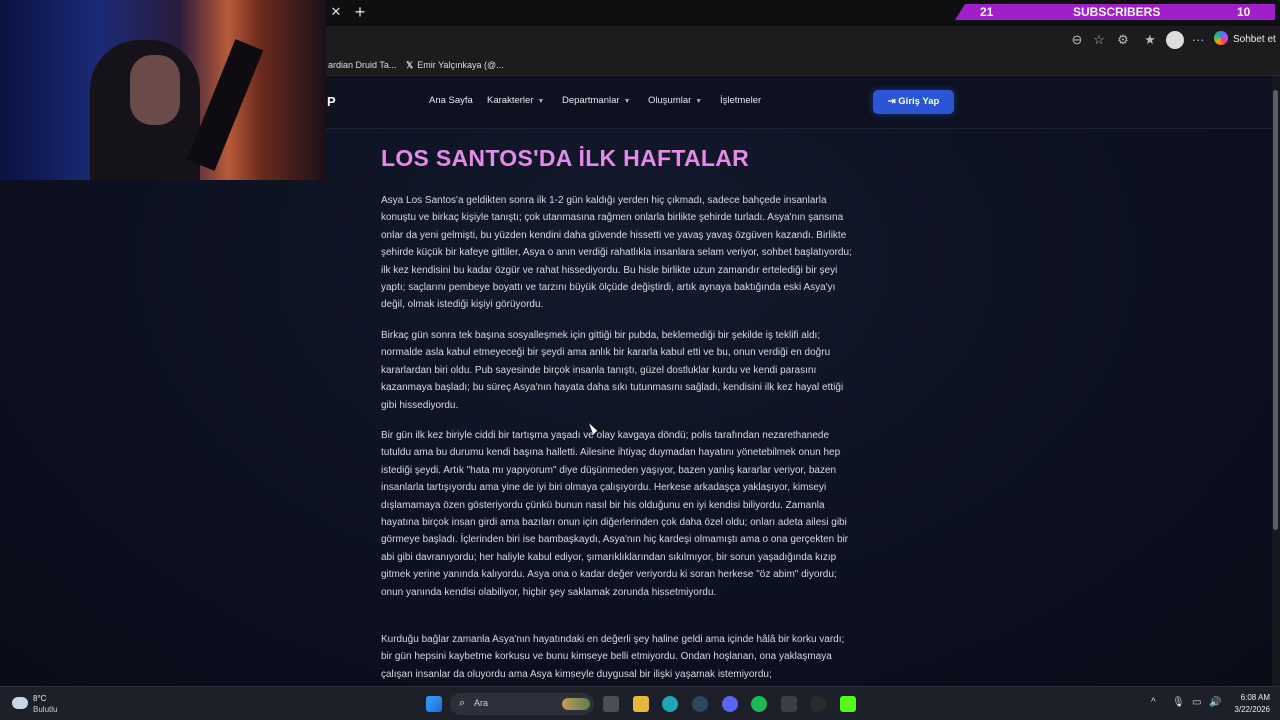  I want to click on subscribers-right-count: 10, so click(1244, 12).